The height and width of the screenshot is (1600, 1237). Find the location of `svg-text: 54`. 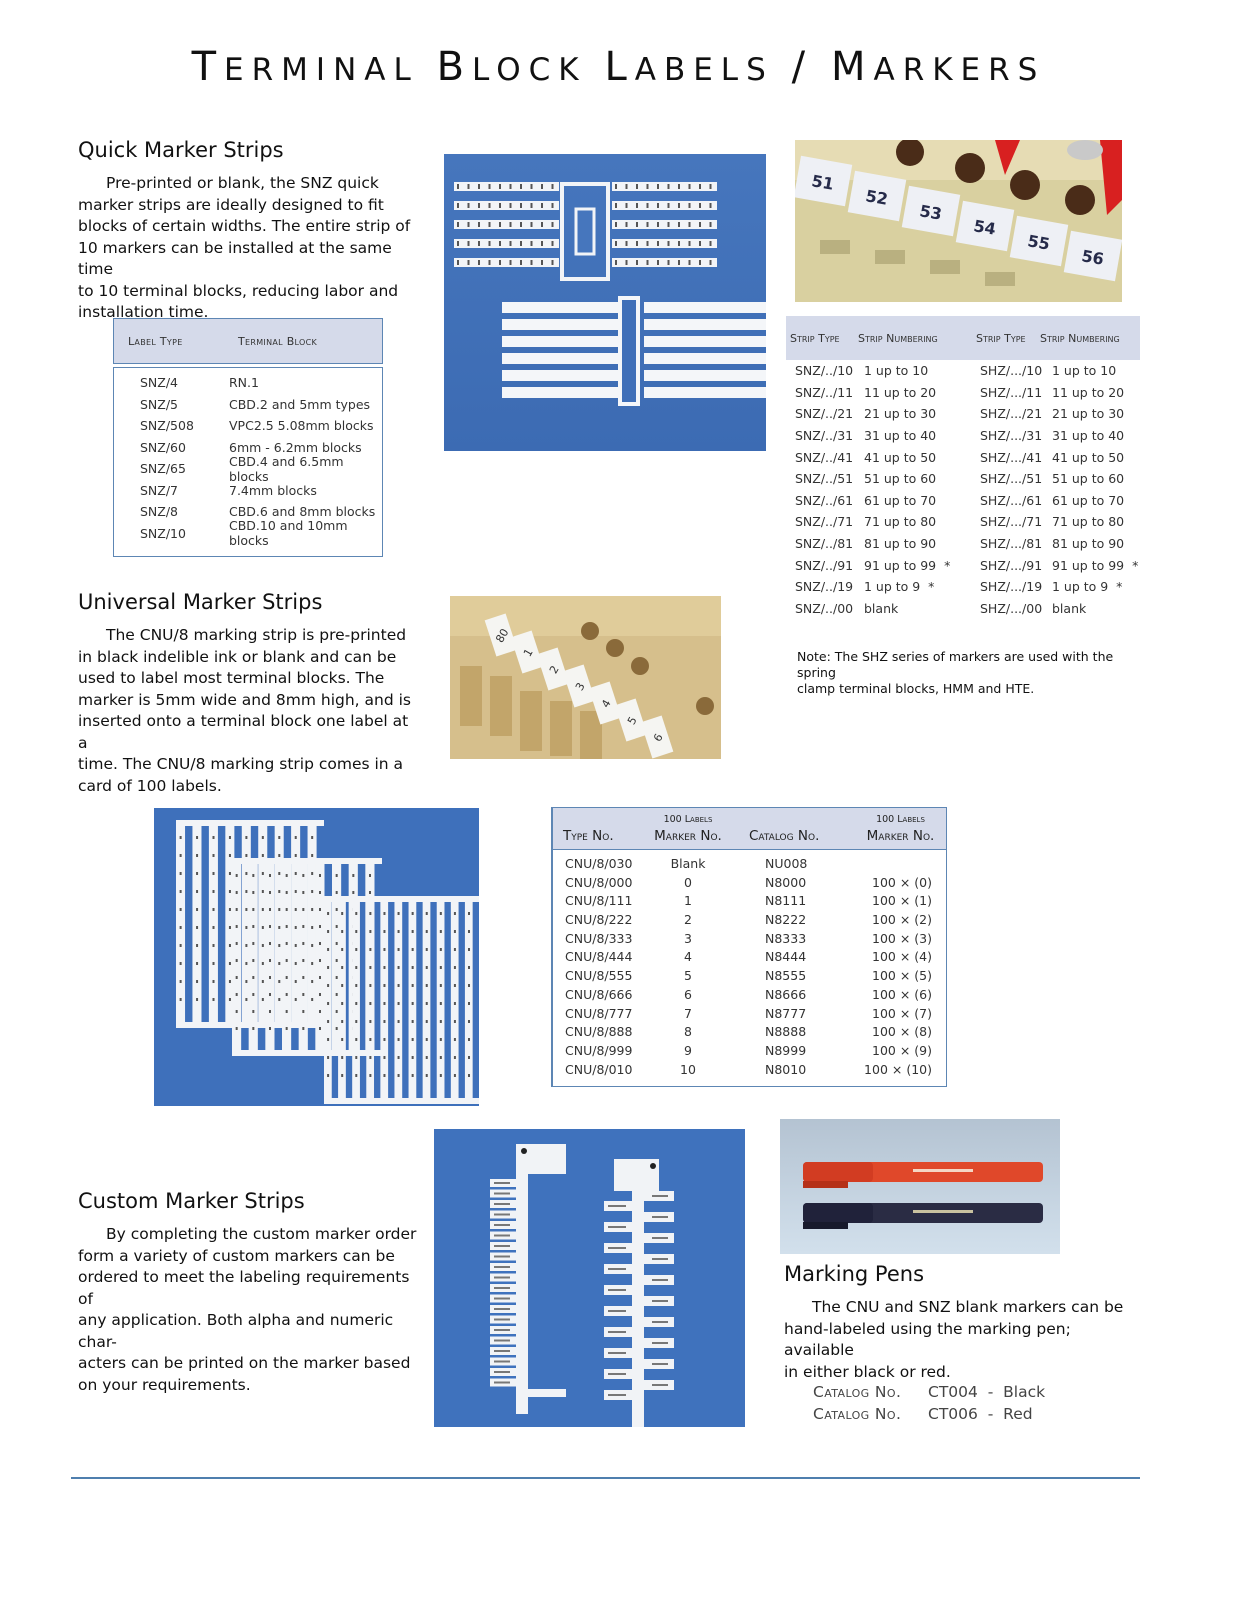

svg-text: 54 is located at coordinates (984, 227).